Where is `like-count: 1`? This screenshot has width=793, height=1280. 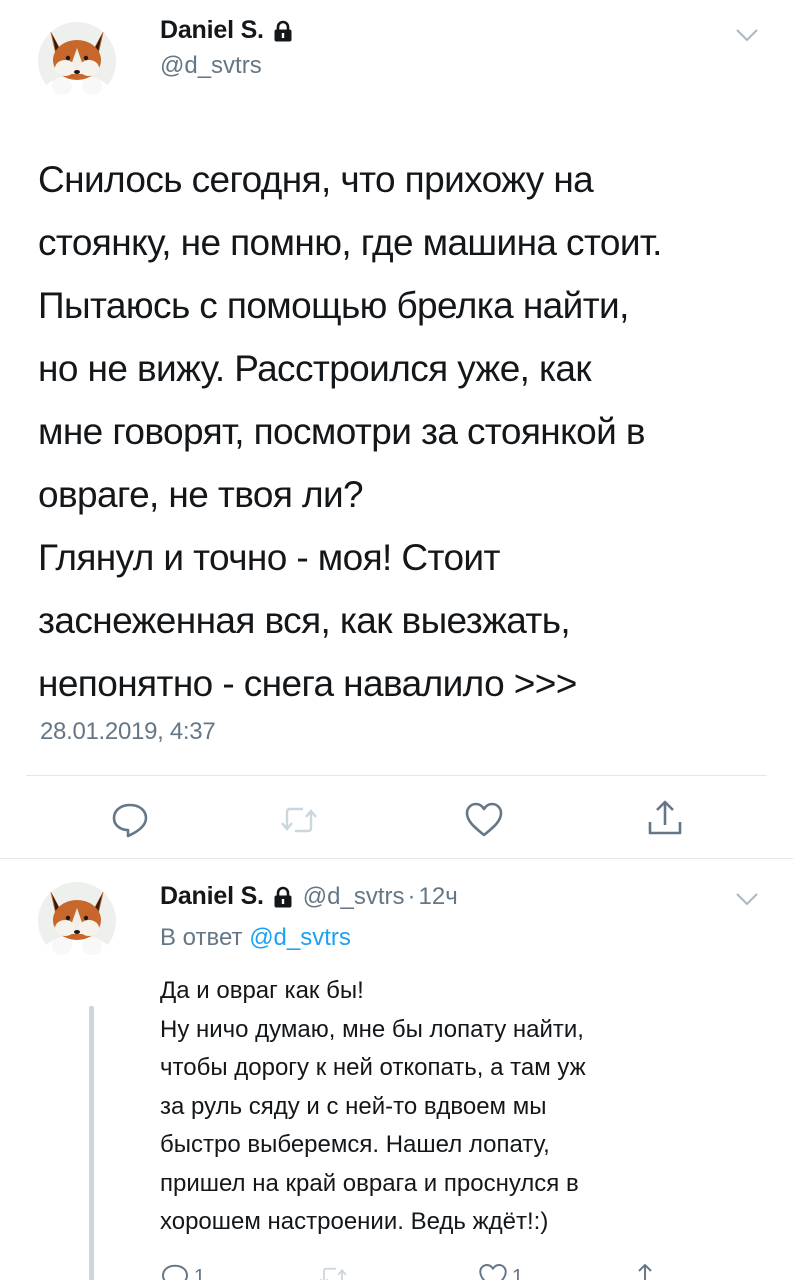
like-count: 1 is located at coordinates (518, 1272).